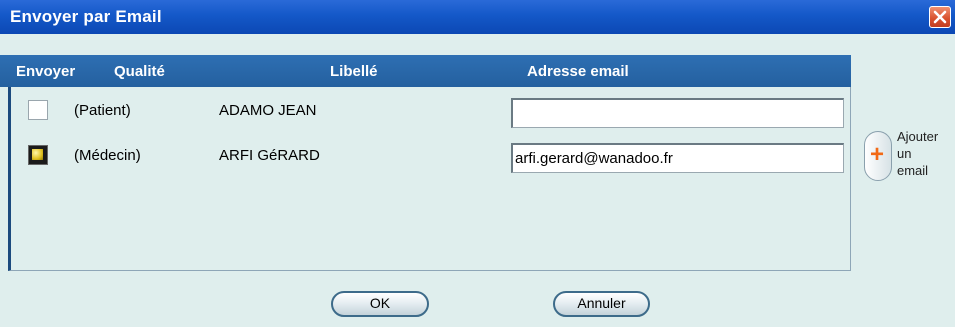  Describe the element at coordinates (38, 155) in the screenshot. I see `send-checkbox-medecin` at that location.